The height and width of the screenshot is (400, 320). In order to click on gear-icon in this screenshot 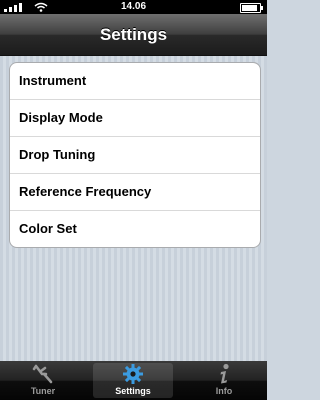, I will do `click(133, 374)`.